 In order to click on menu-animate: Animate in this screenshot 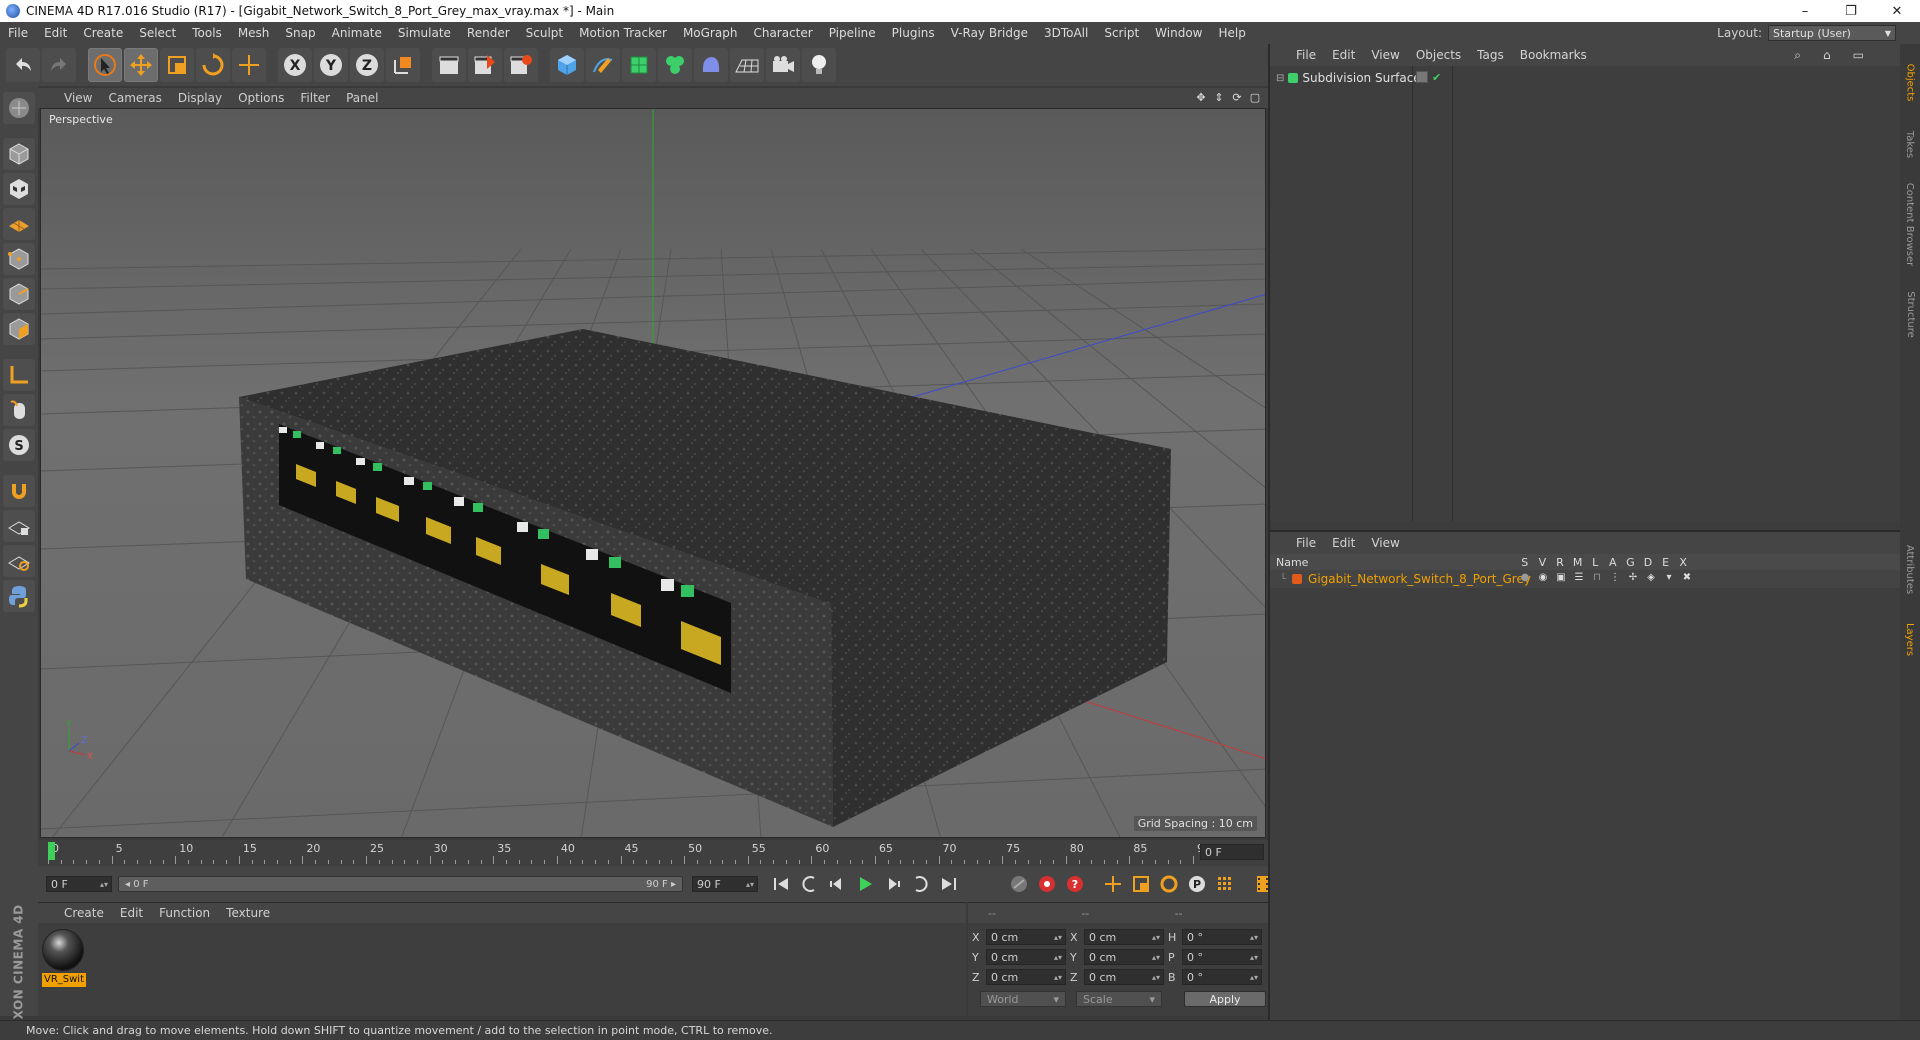, I will do `click(357, 33)`.